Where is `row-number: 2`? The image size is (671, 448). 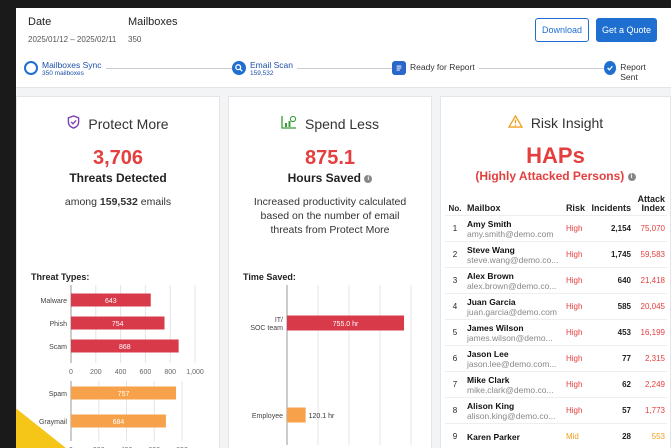
row-number: 2 is located at coordinates (455, 254).